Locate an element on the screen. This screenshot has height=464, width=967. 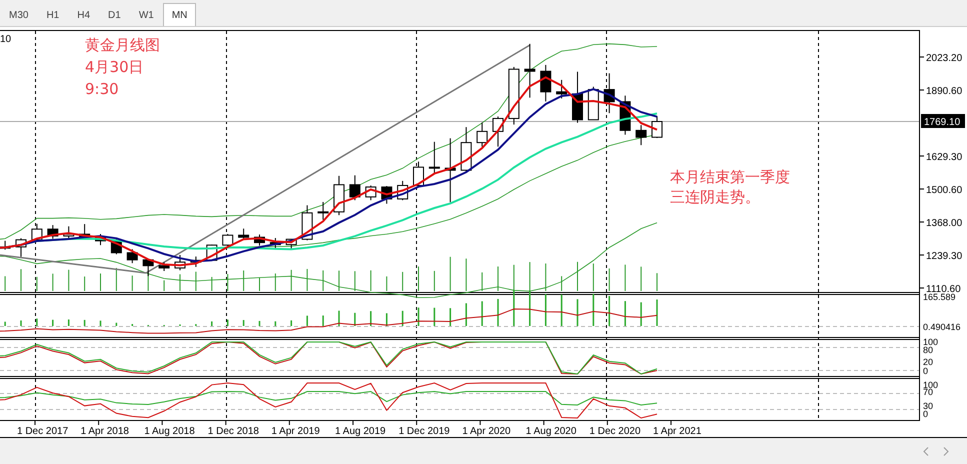
indicator-scale-label: 0.490416 is located at coordinates (942, 327).